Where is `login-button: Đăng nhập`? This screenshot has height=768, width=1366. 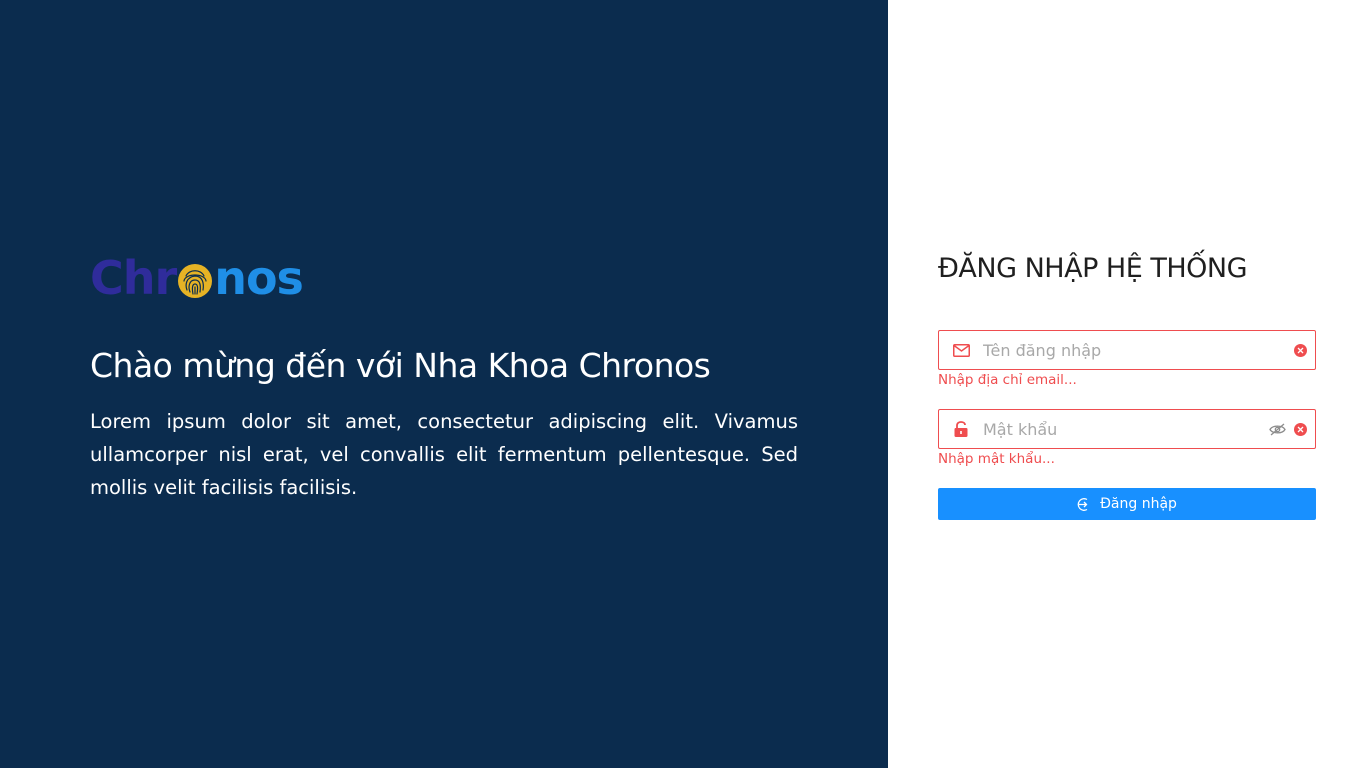
login-button: Đăng nhập is located at coordinates (1127, 504).